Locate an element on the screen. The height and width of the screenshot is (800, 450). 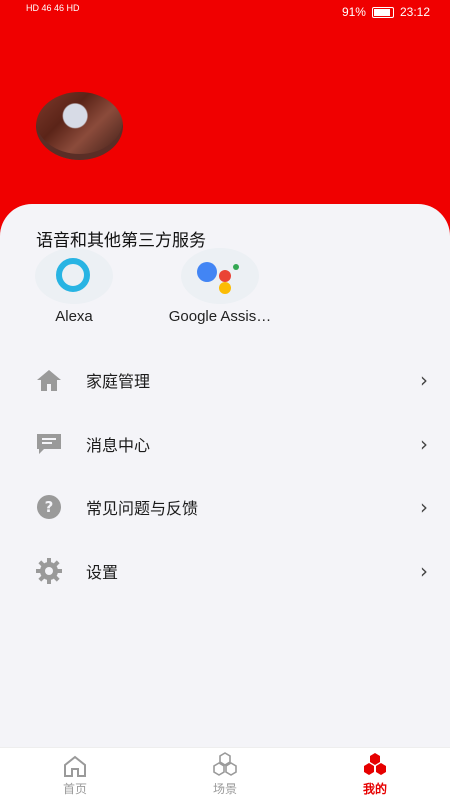
tab-mine: 我的 is located at coordinates (375, 774).